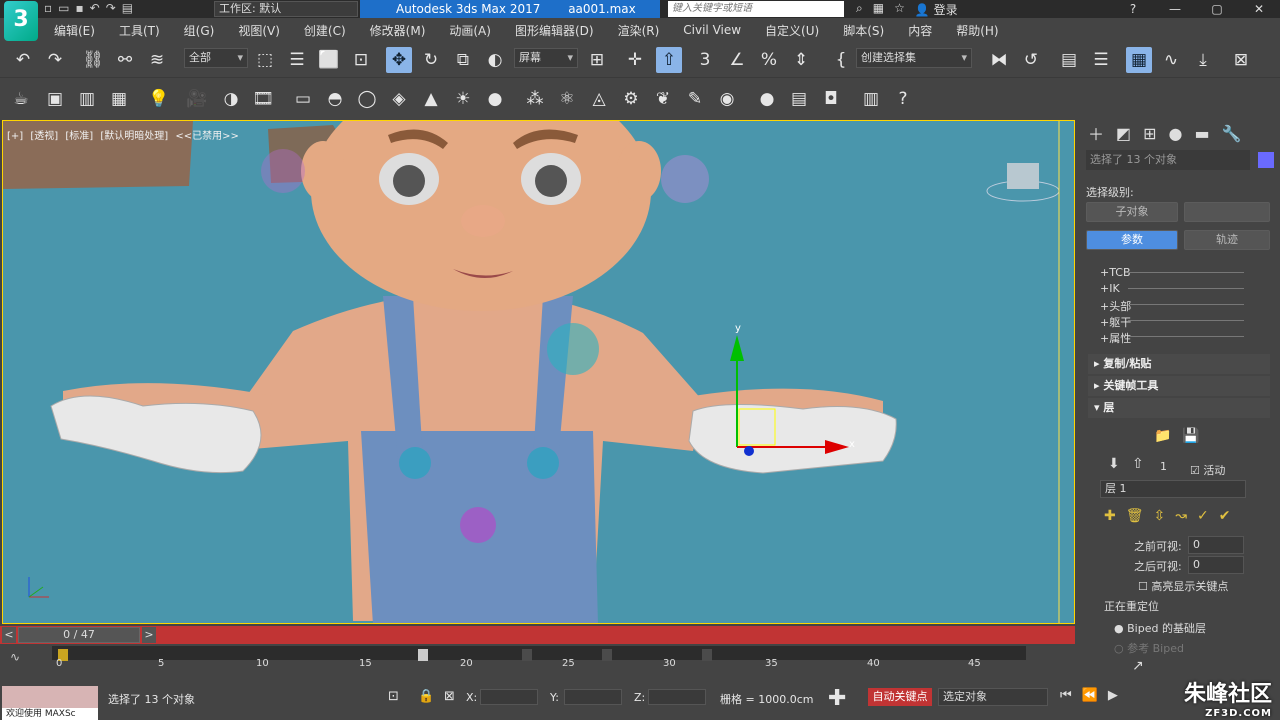  What do you see at coordinates (1176, 133) in the screenshot?
I see `motion-tab-icon: ●` at bounding box center [1176, 133].